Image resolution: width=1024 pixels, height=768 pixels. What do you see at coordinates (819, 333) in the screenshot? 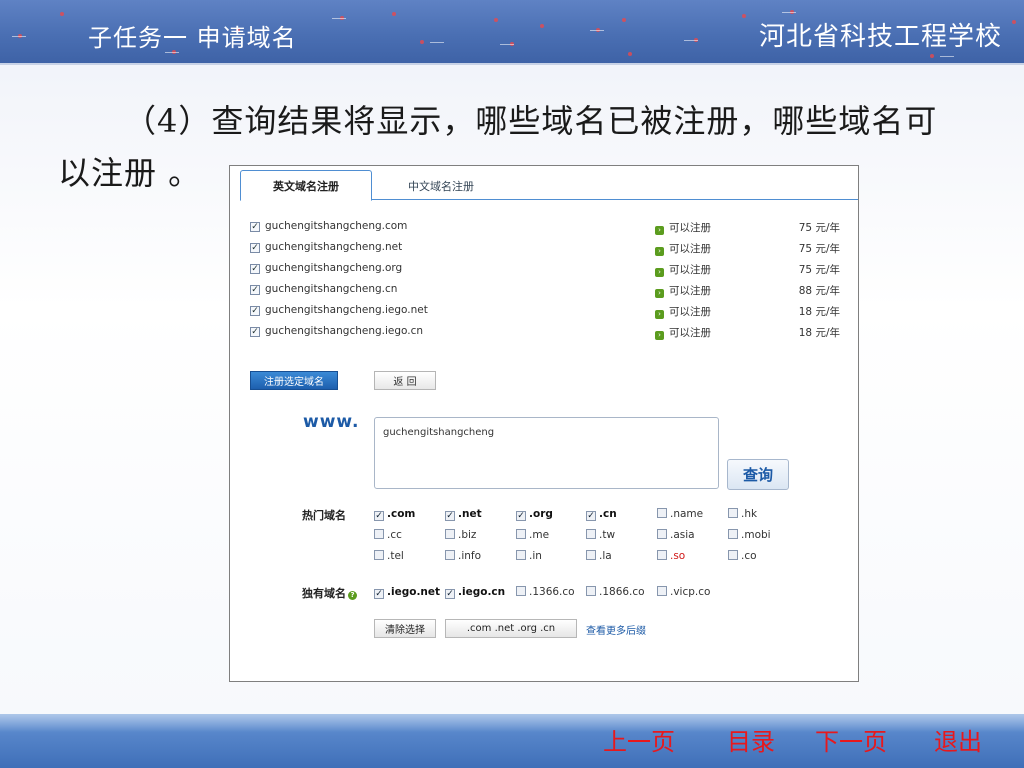
I see `result-price: 18 元/年` at bounding box center [819, 333].